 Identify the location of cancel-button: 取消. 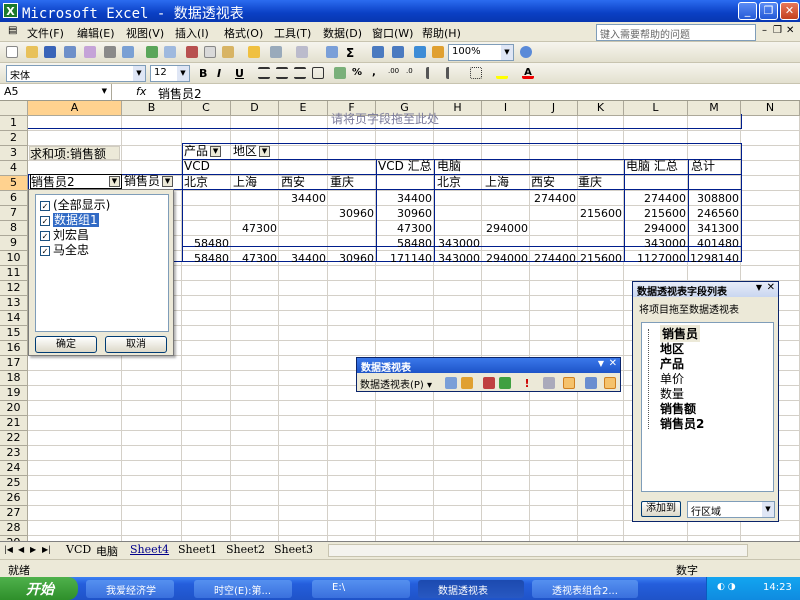
(136, 344).